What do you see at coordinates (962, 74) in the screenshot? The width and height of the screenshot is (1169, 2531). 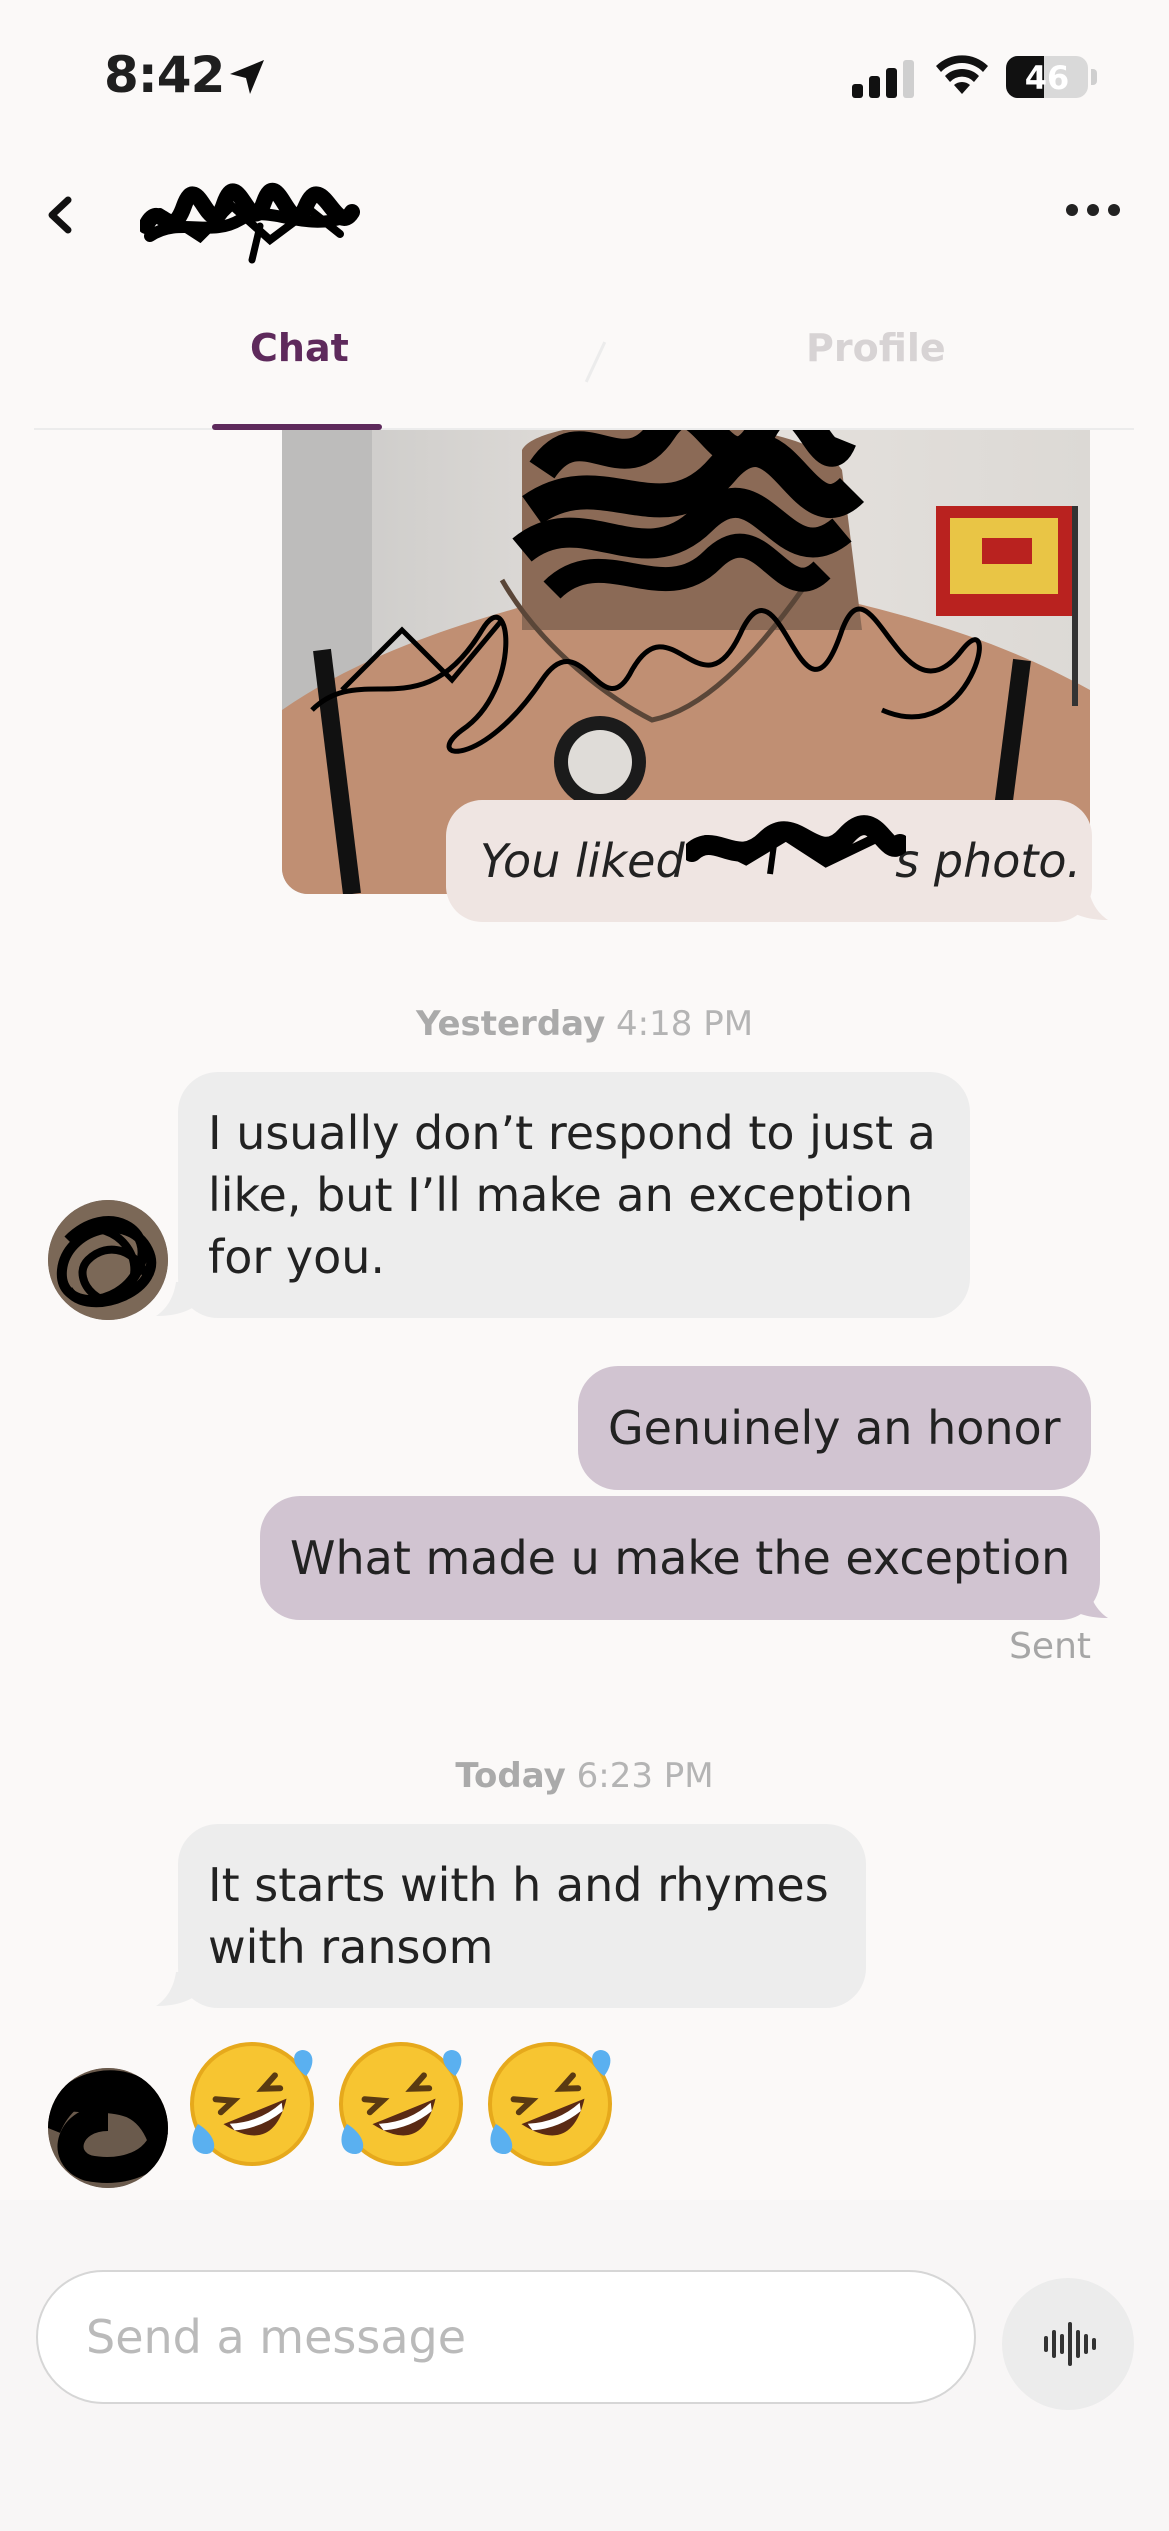 I see `wifi-icon` at bounding box center [962, 74].